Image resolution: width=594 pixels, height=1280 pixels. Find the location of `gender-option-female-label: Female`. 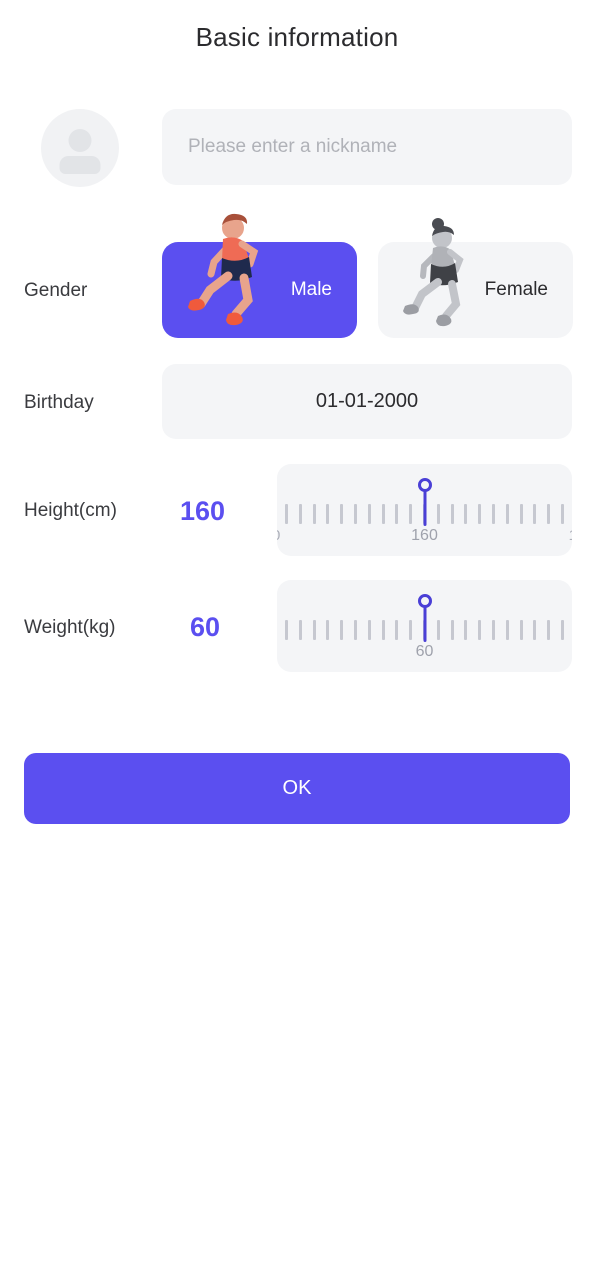

gender-option-female-label: Female is located at coordinates (516, 289).